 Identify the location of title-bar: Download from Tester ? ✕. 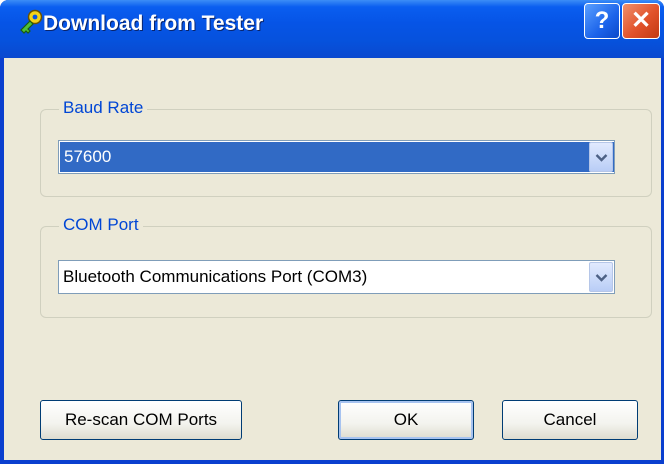
(332, 29).